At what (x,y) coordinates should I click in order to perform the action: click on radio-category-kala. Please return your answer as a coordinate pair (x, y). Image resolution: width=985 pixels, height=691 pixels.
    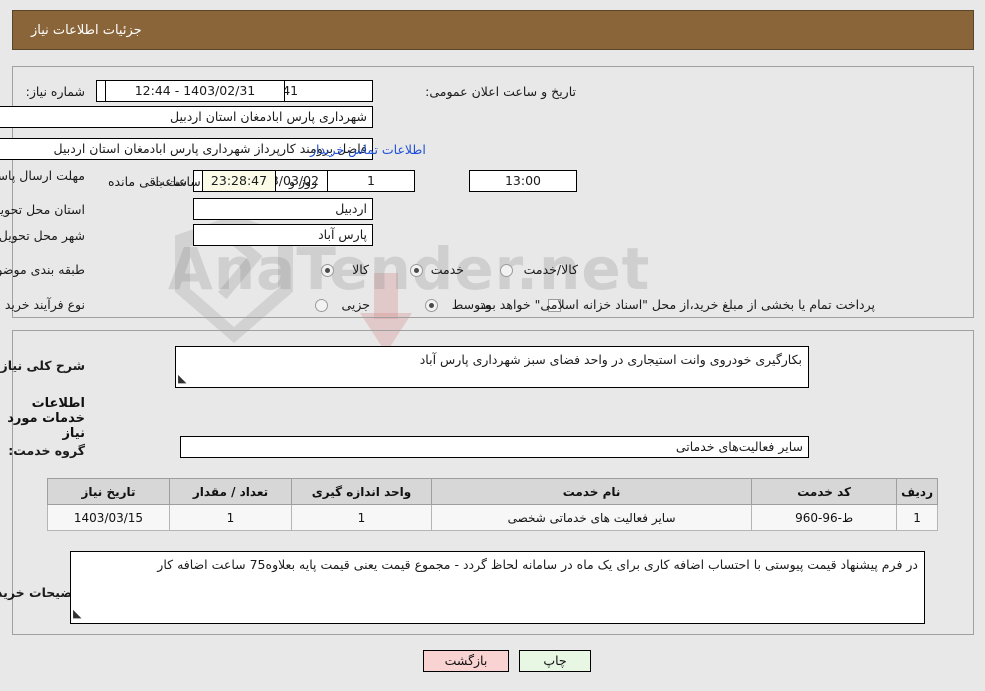
    Looking at the image, I should click on (327, 270).